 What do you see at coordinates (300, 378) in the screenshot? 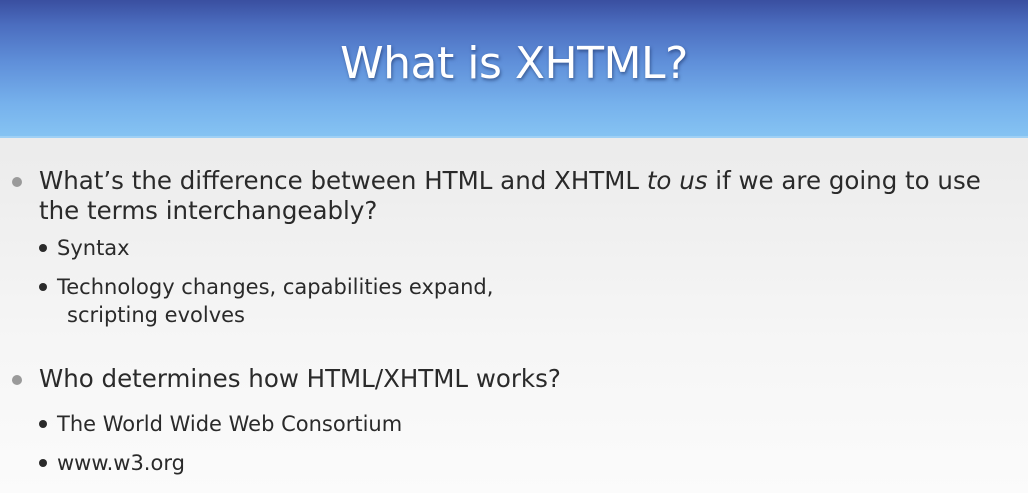
I see `bullet-text: Who determines how HTML/XHTML works?` at bounding box center [300, 378].